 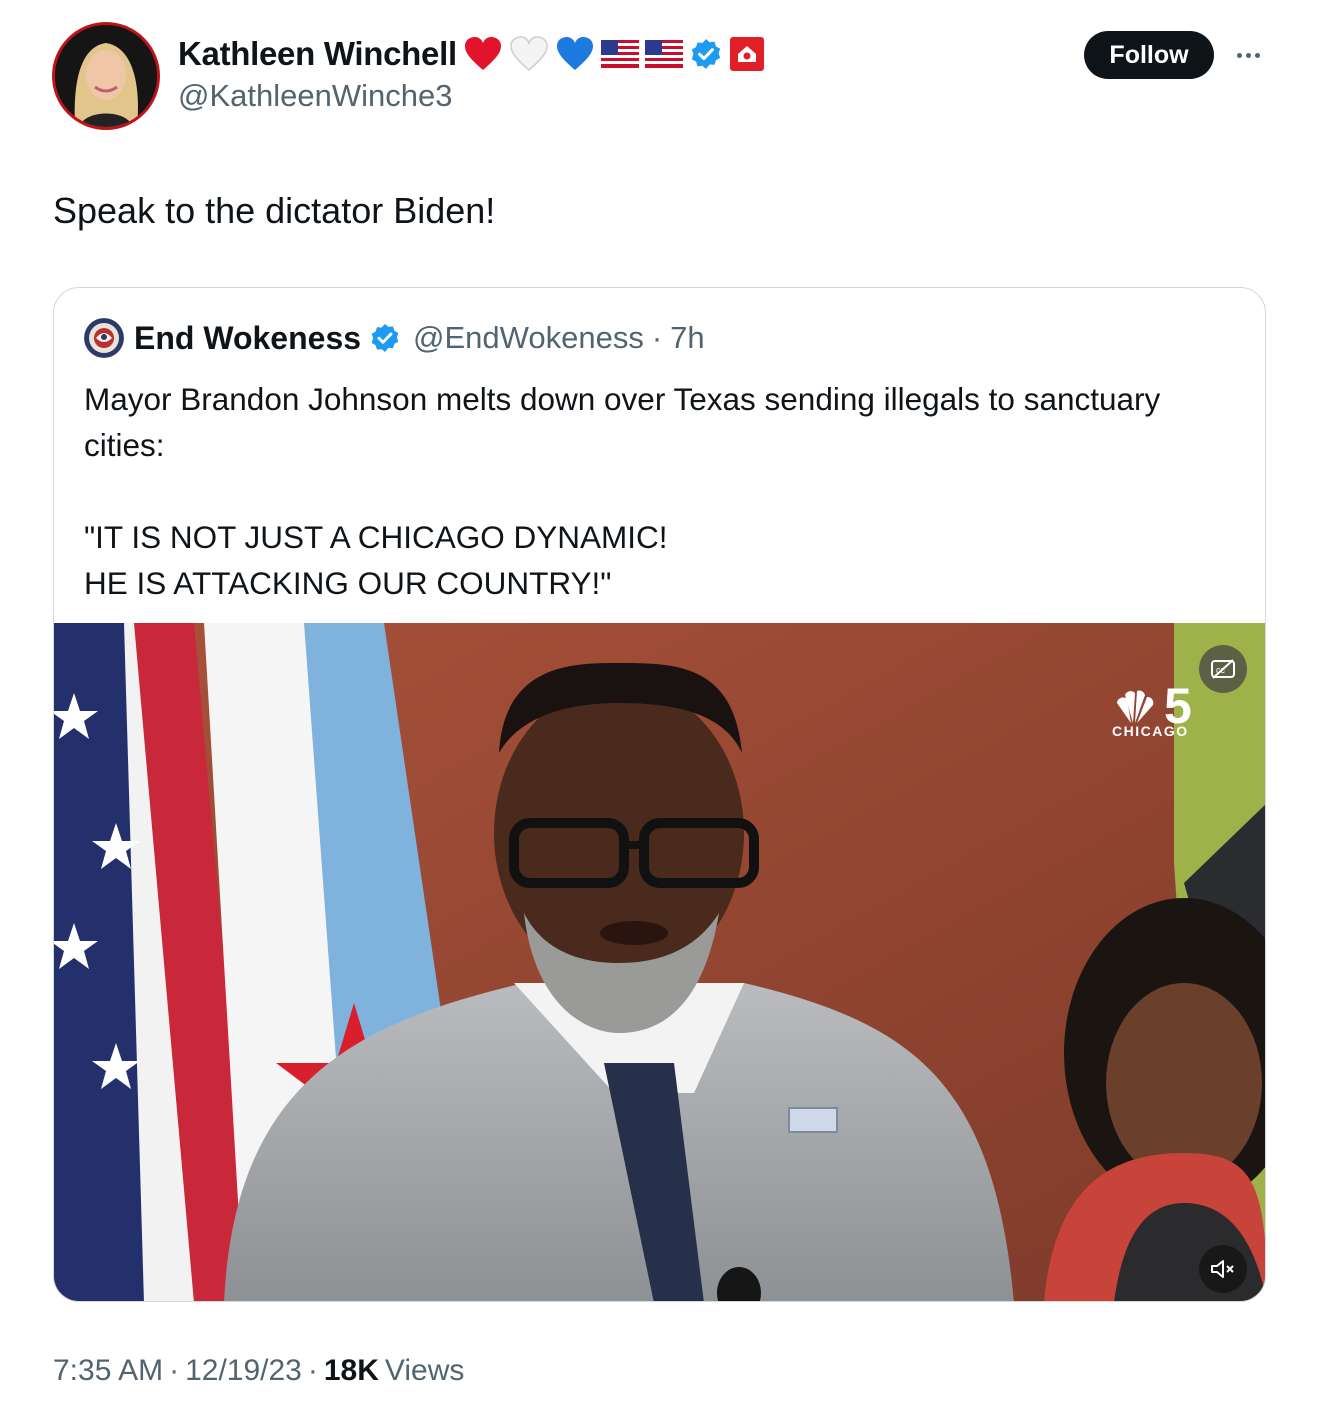 What do you see at coordinates (1248, 55) in the screenshot?
I see `more-options-icon` at bounding box center [1248, 55].